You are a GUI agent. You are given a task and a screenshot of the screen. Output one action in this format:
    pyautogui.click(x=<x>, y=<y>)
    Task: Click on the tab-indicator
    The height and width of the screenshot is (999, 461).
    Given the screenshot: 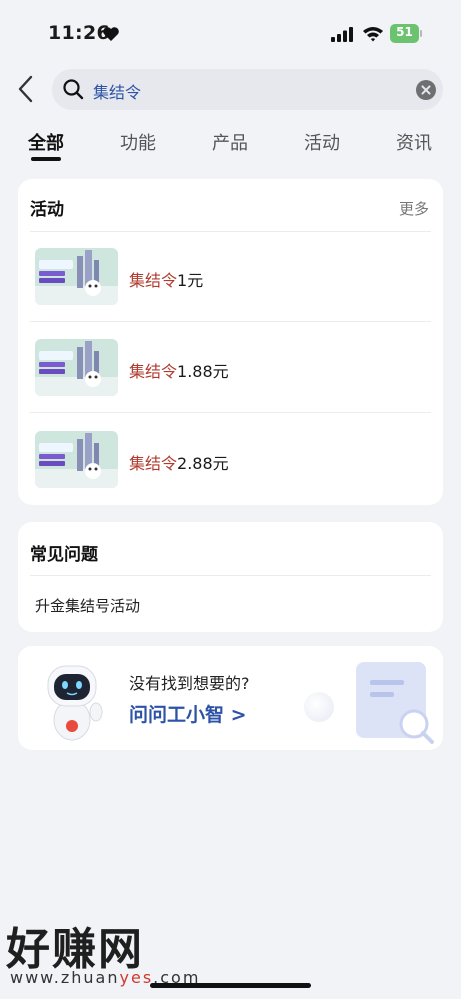 What is the action you would take?
    pyautogui.click(x=46, y=159)
    